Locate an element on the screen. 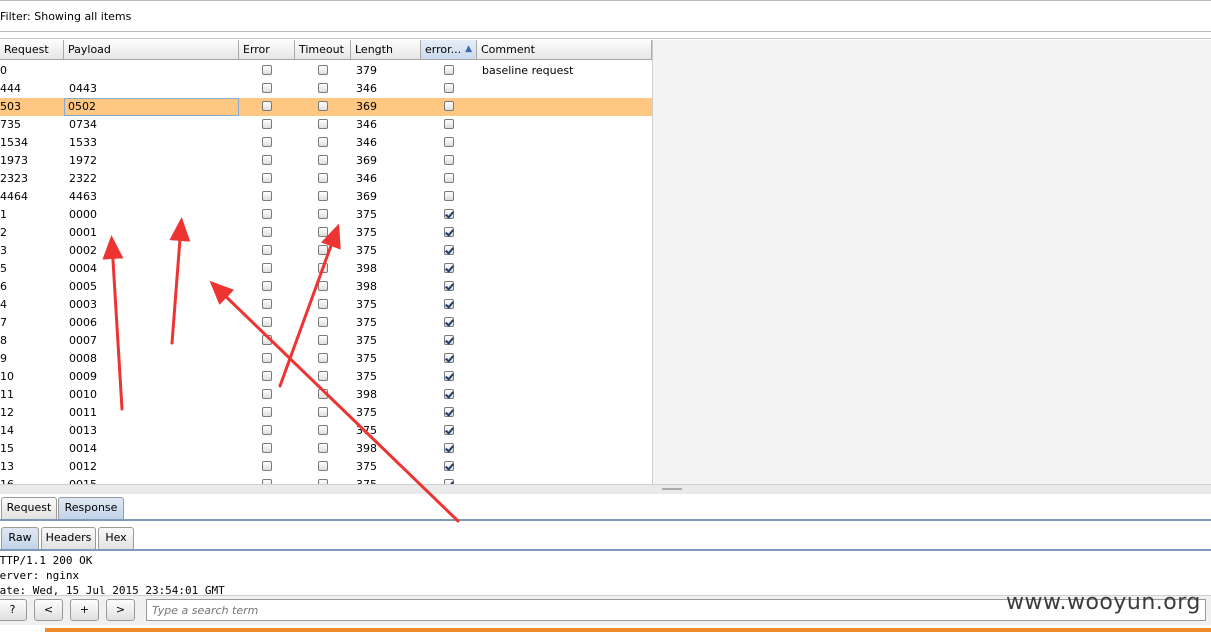  table-row: 444 0443 346 is located at coordinates (326, 89).